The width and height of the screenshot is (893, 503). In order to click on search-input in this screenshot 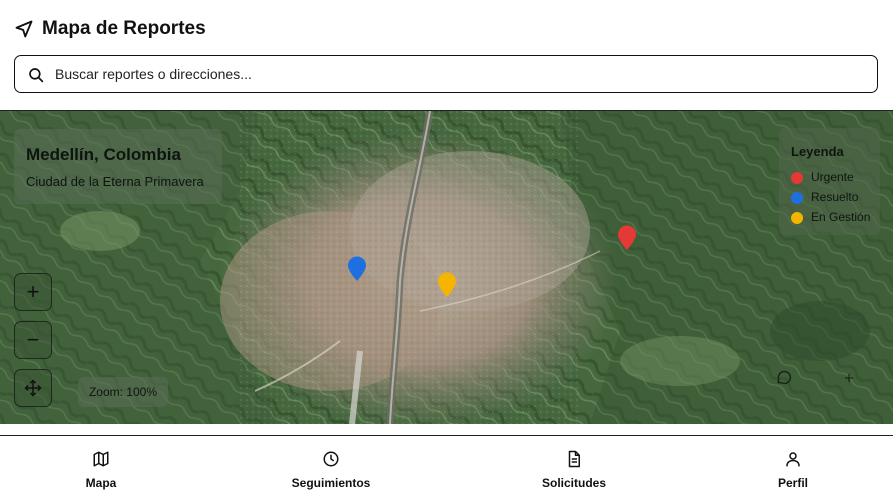, I will do `click(455, 74)`.